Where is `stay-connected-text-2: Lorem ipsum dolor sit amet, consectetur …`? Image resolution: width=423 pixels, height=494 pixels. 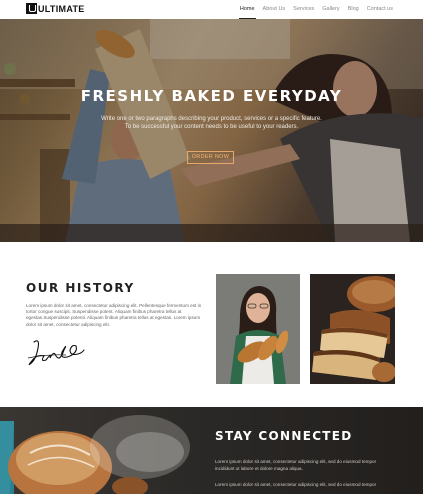
stay-connected-text-2: Lorem ipsum dolor sit amet, consectetur … is located at coordinates (296, 484).